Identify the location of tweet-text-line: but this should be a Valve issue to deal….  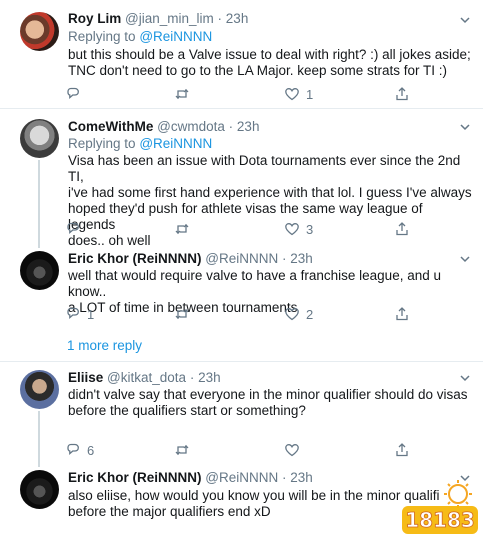
(269, 54).